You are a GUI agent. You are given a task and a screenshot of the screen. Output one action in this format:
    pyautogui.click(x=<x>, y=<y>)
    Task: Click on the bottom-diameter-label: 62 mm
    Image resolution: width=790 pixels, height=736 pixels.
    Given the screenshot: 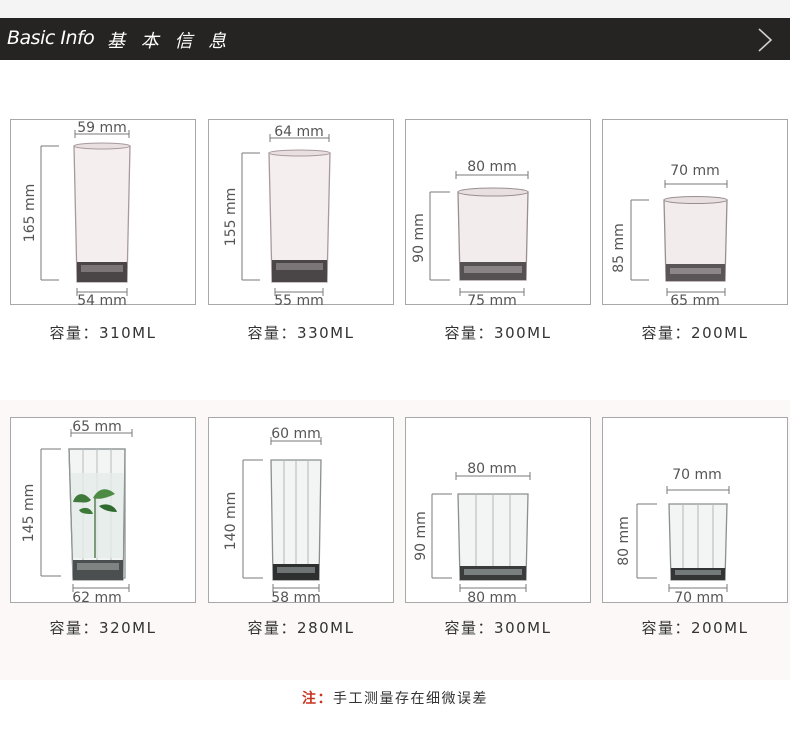 What is the action you would take?
    pyautogui.click(x=97, y=597)
    